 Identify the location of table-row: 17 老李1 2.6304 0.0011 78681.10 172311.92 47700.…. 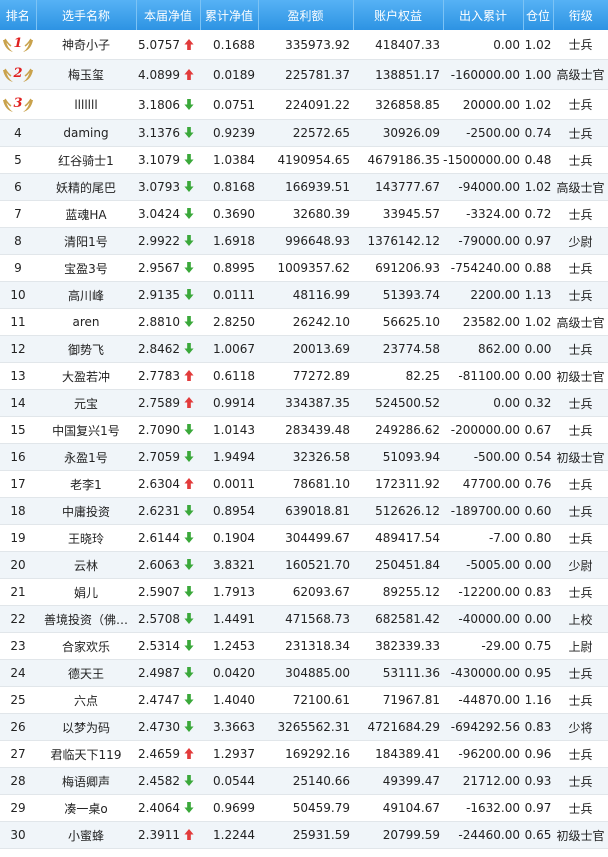
(304, 484).